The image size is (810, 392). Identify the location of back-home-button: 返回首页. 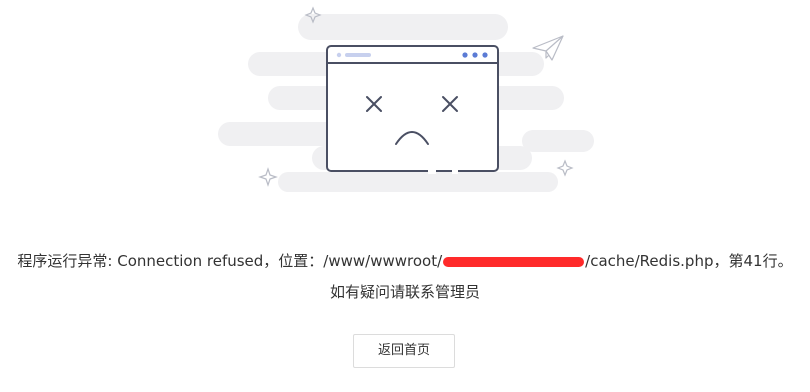
(404, 351).